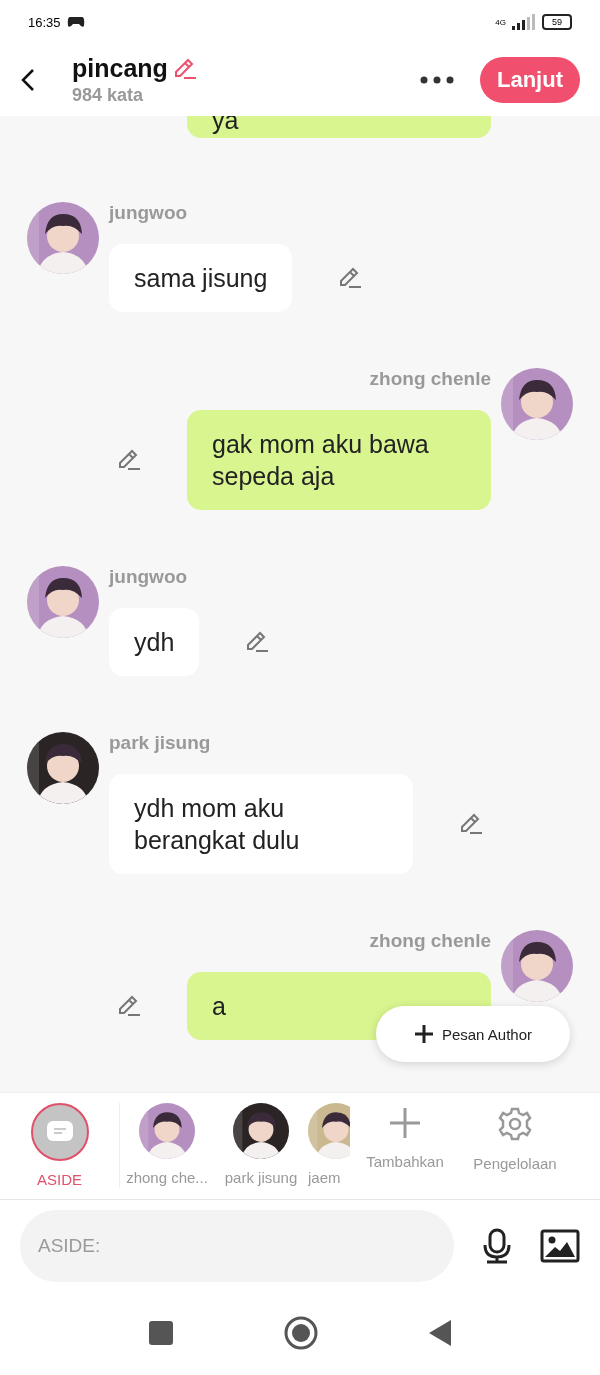  I want to click on message-bubble: ya, so click(339, 127).